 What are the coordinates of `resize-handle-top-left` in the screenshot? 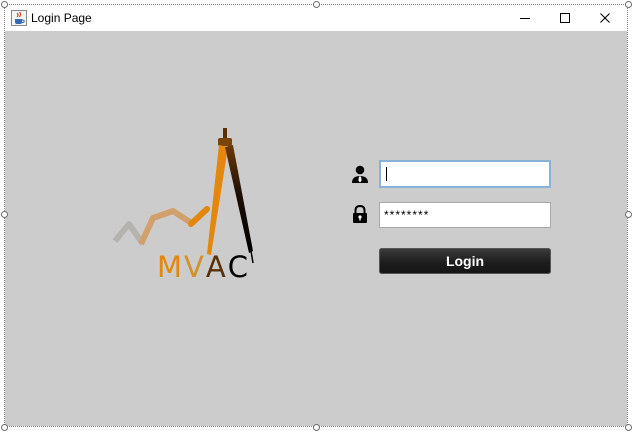 It's located at (4, 4).